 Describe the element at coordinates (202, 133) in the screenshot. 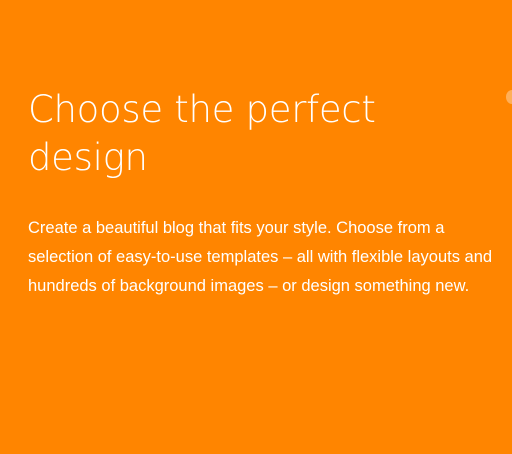

I see `feature-headline: Choose the perfect design` at that location.